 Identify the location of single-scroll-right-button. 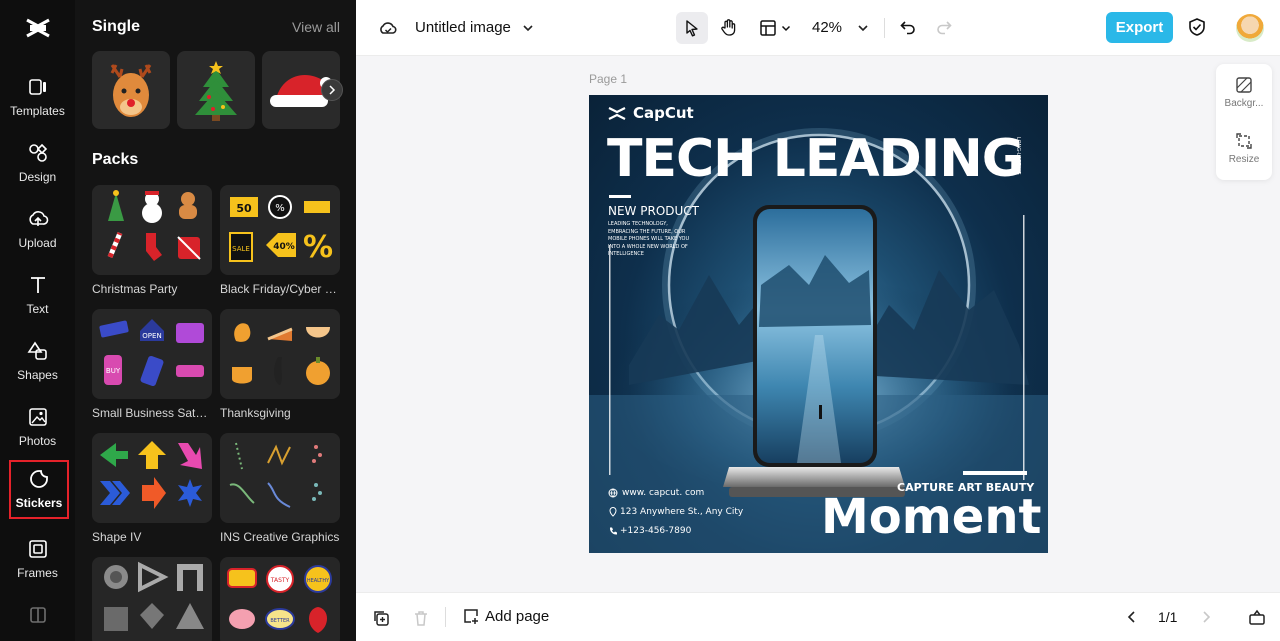
(332, 90).